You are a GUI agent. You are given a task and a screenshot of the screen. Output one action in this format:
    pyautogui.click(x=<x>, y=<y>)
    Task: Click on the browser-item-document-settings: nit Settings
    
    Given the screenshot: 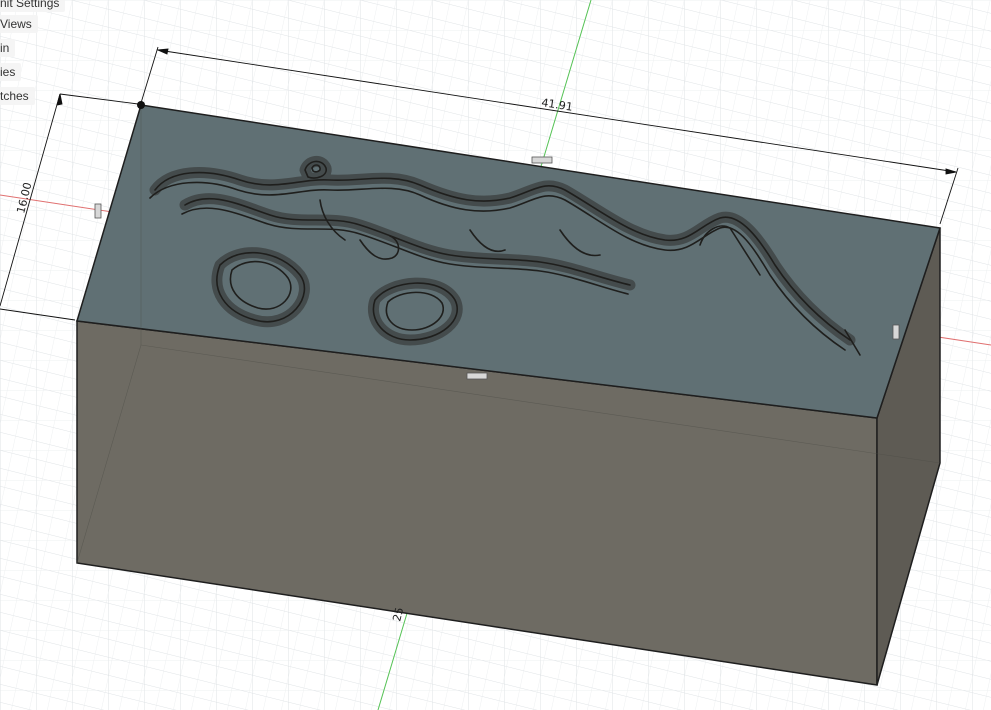 What is the action you would take?
    pyautogui.click(x=33, y=6)
    